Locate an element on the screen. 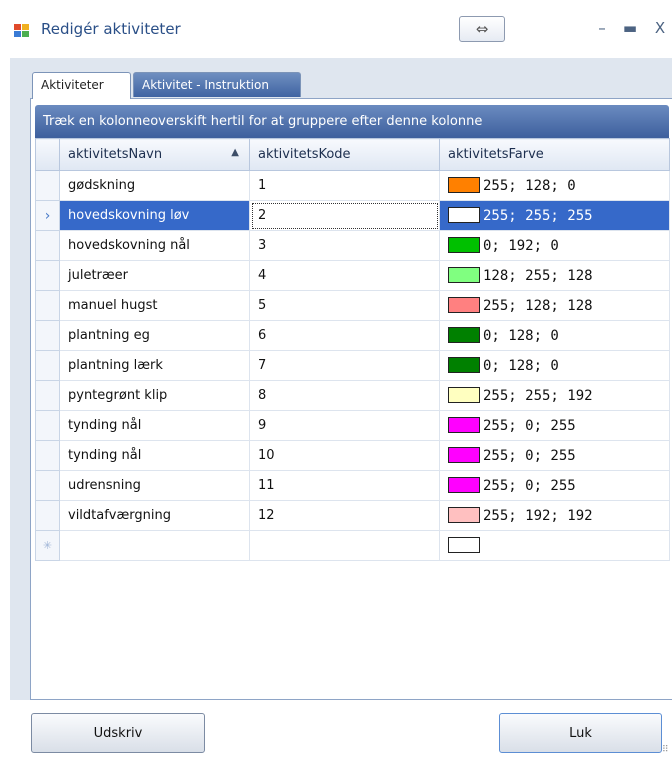 This screenshot has width=672, height=763. table-row: › hovedskovning løv 2 255; 255; 255 is located at coordinates (352, 215).